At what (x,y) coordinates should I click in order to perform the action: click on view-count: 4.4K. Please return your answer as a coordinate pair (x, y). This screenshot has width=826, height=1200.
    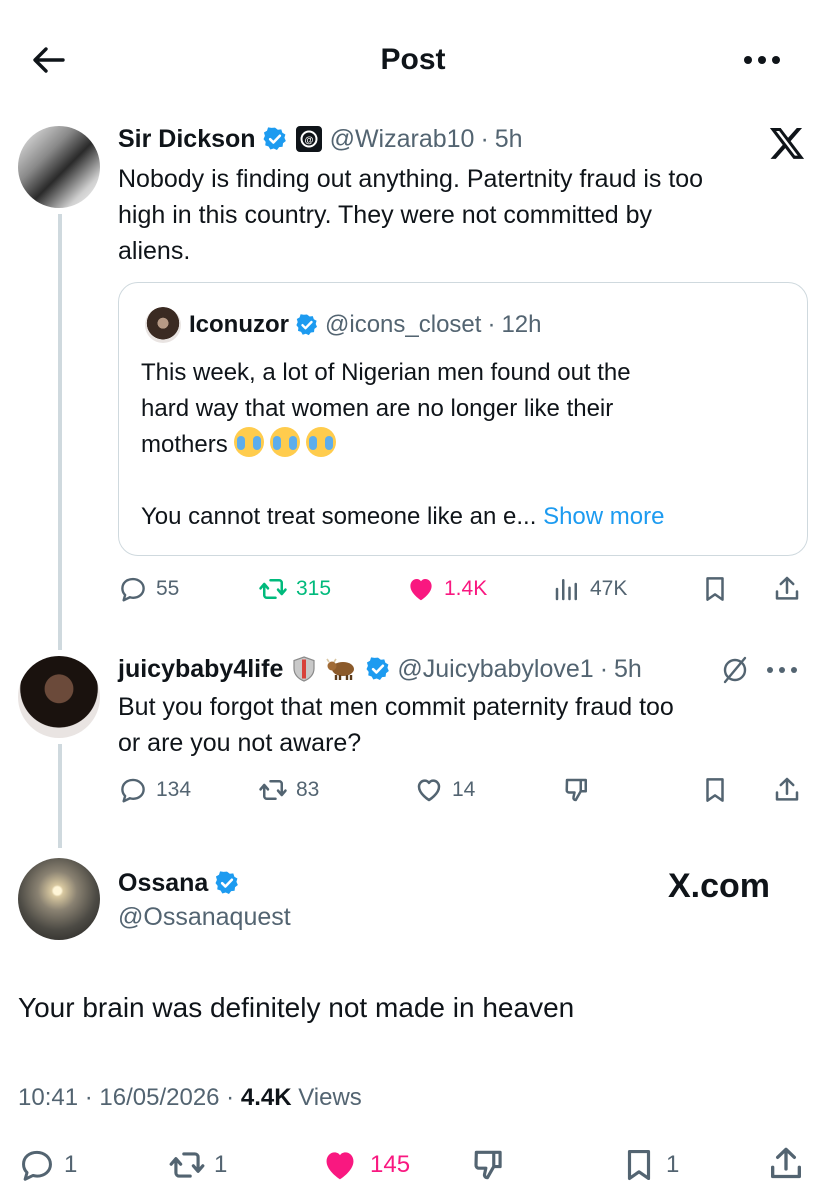
    Looking at the image, I should click on (266, 1097).